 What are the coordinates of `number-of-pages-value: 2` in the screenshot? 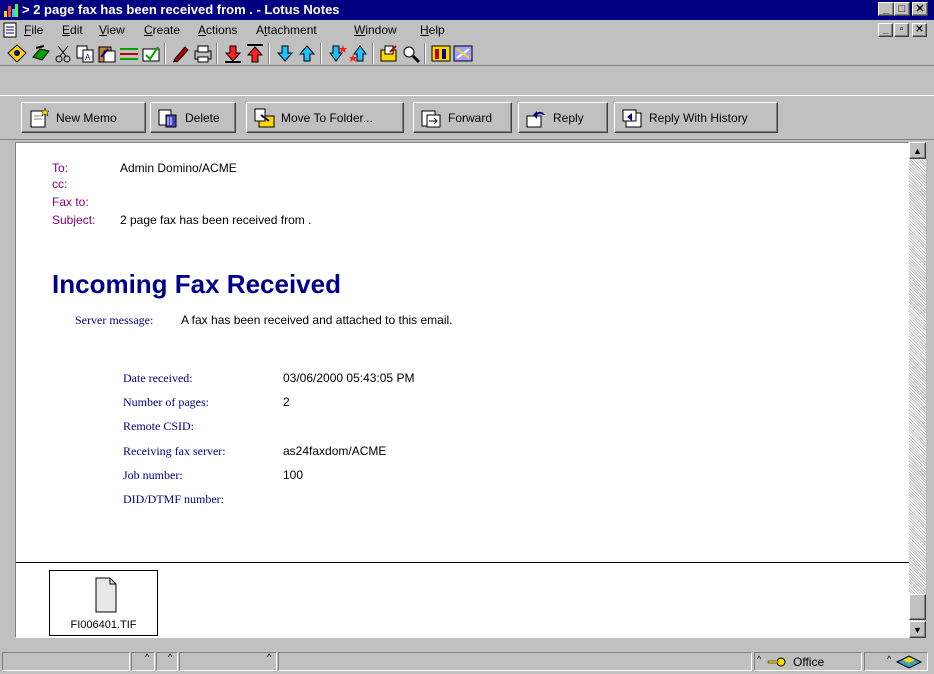 It's located at (286, 402).